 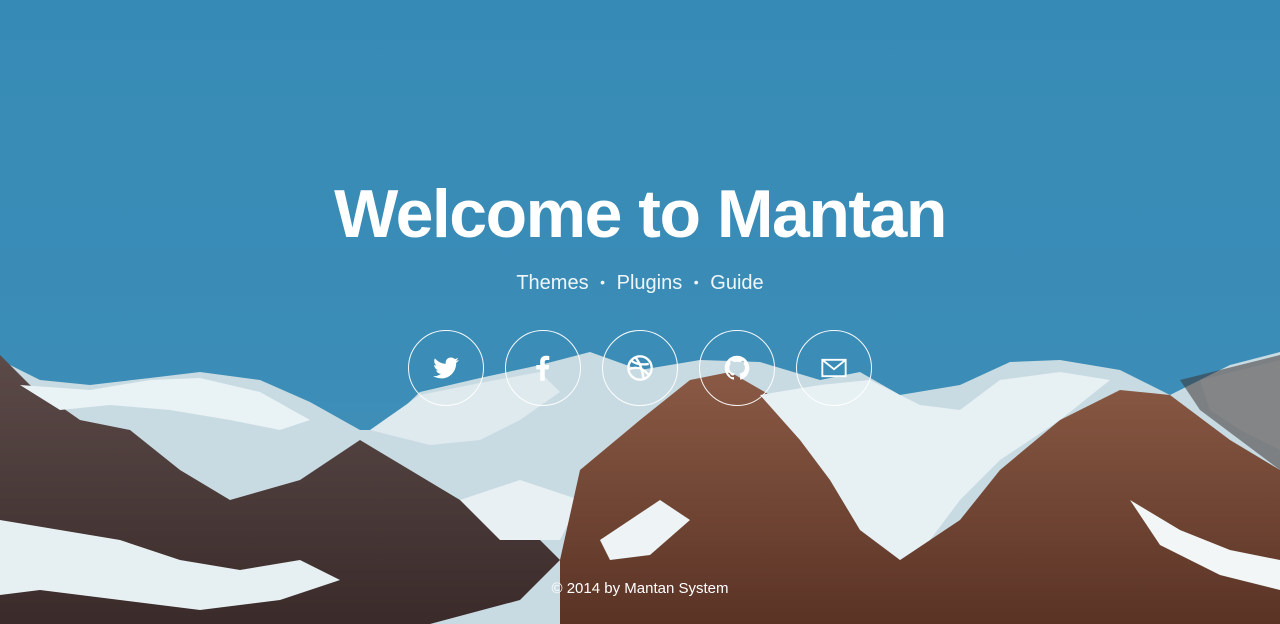 I want to click on email-icon, so click(x=834, y=368).